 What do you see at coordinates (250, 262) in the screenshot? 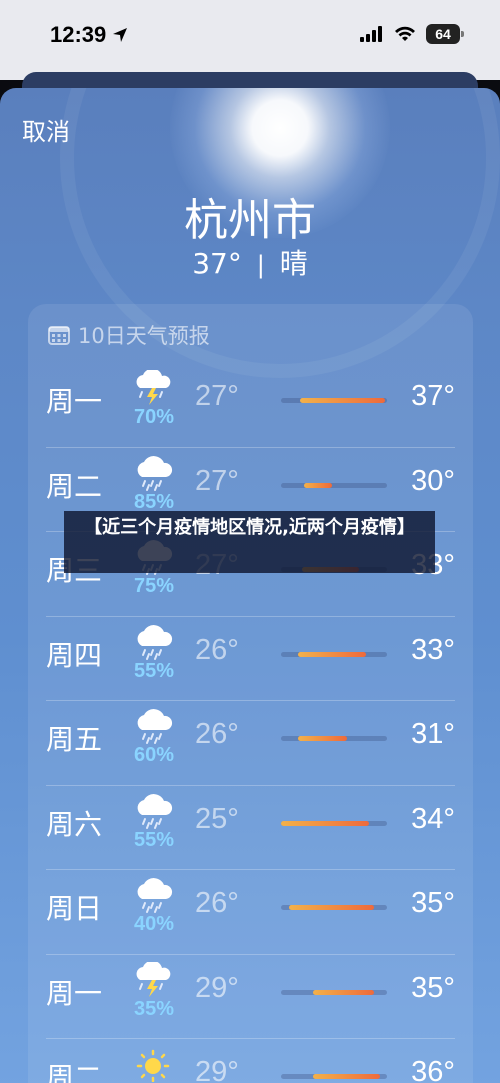
I see `current-summary: 37° | 晴` at bounding box center [250, 262].